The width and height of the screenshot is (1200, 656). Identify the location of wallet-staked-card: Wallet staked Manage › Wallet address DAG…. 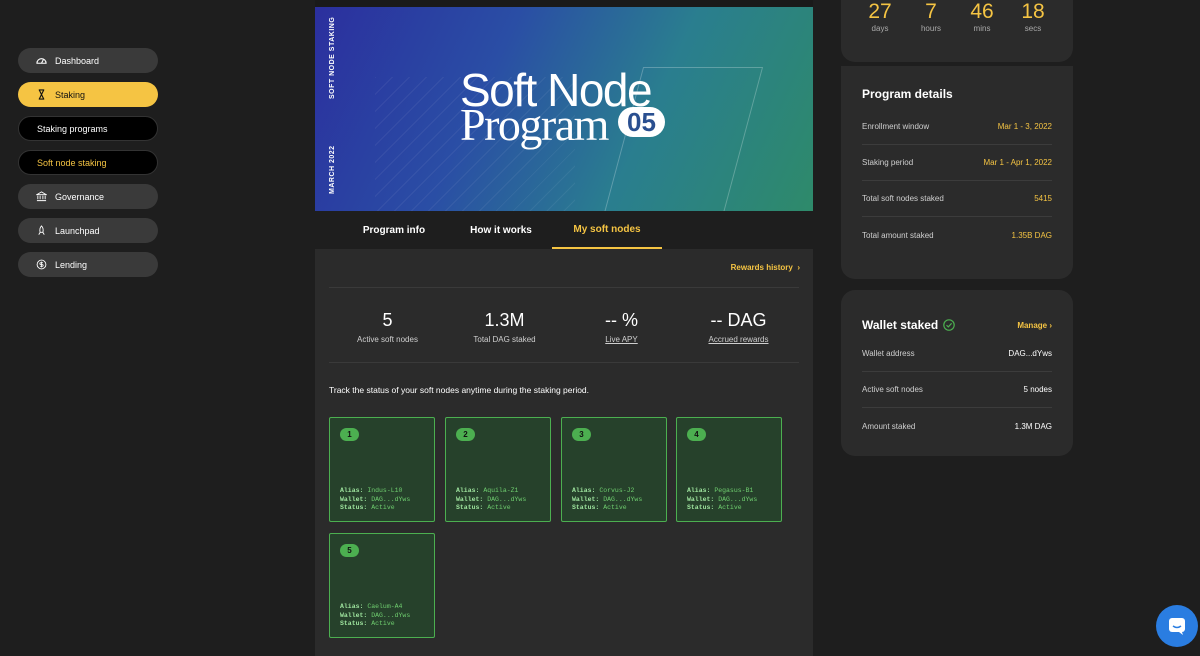
(957, 373).